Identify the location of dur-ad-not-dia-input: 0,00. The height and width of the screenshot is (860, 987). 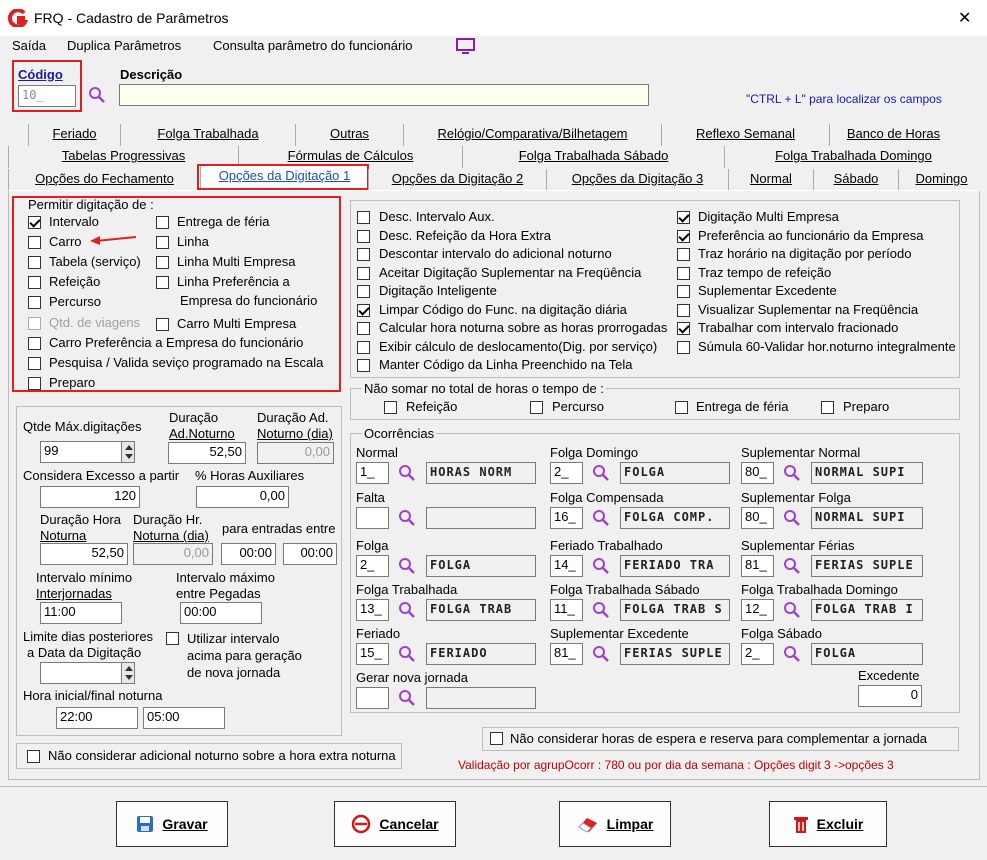
(295, 453).